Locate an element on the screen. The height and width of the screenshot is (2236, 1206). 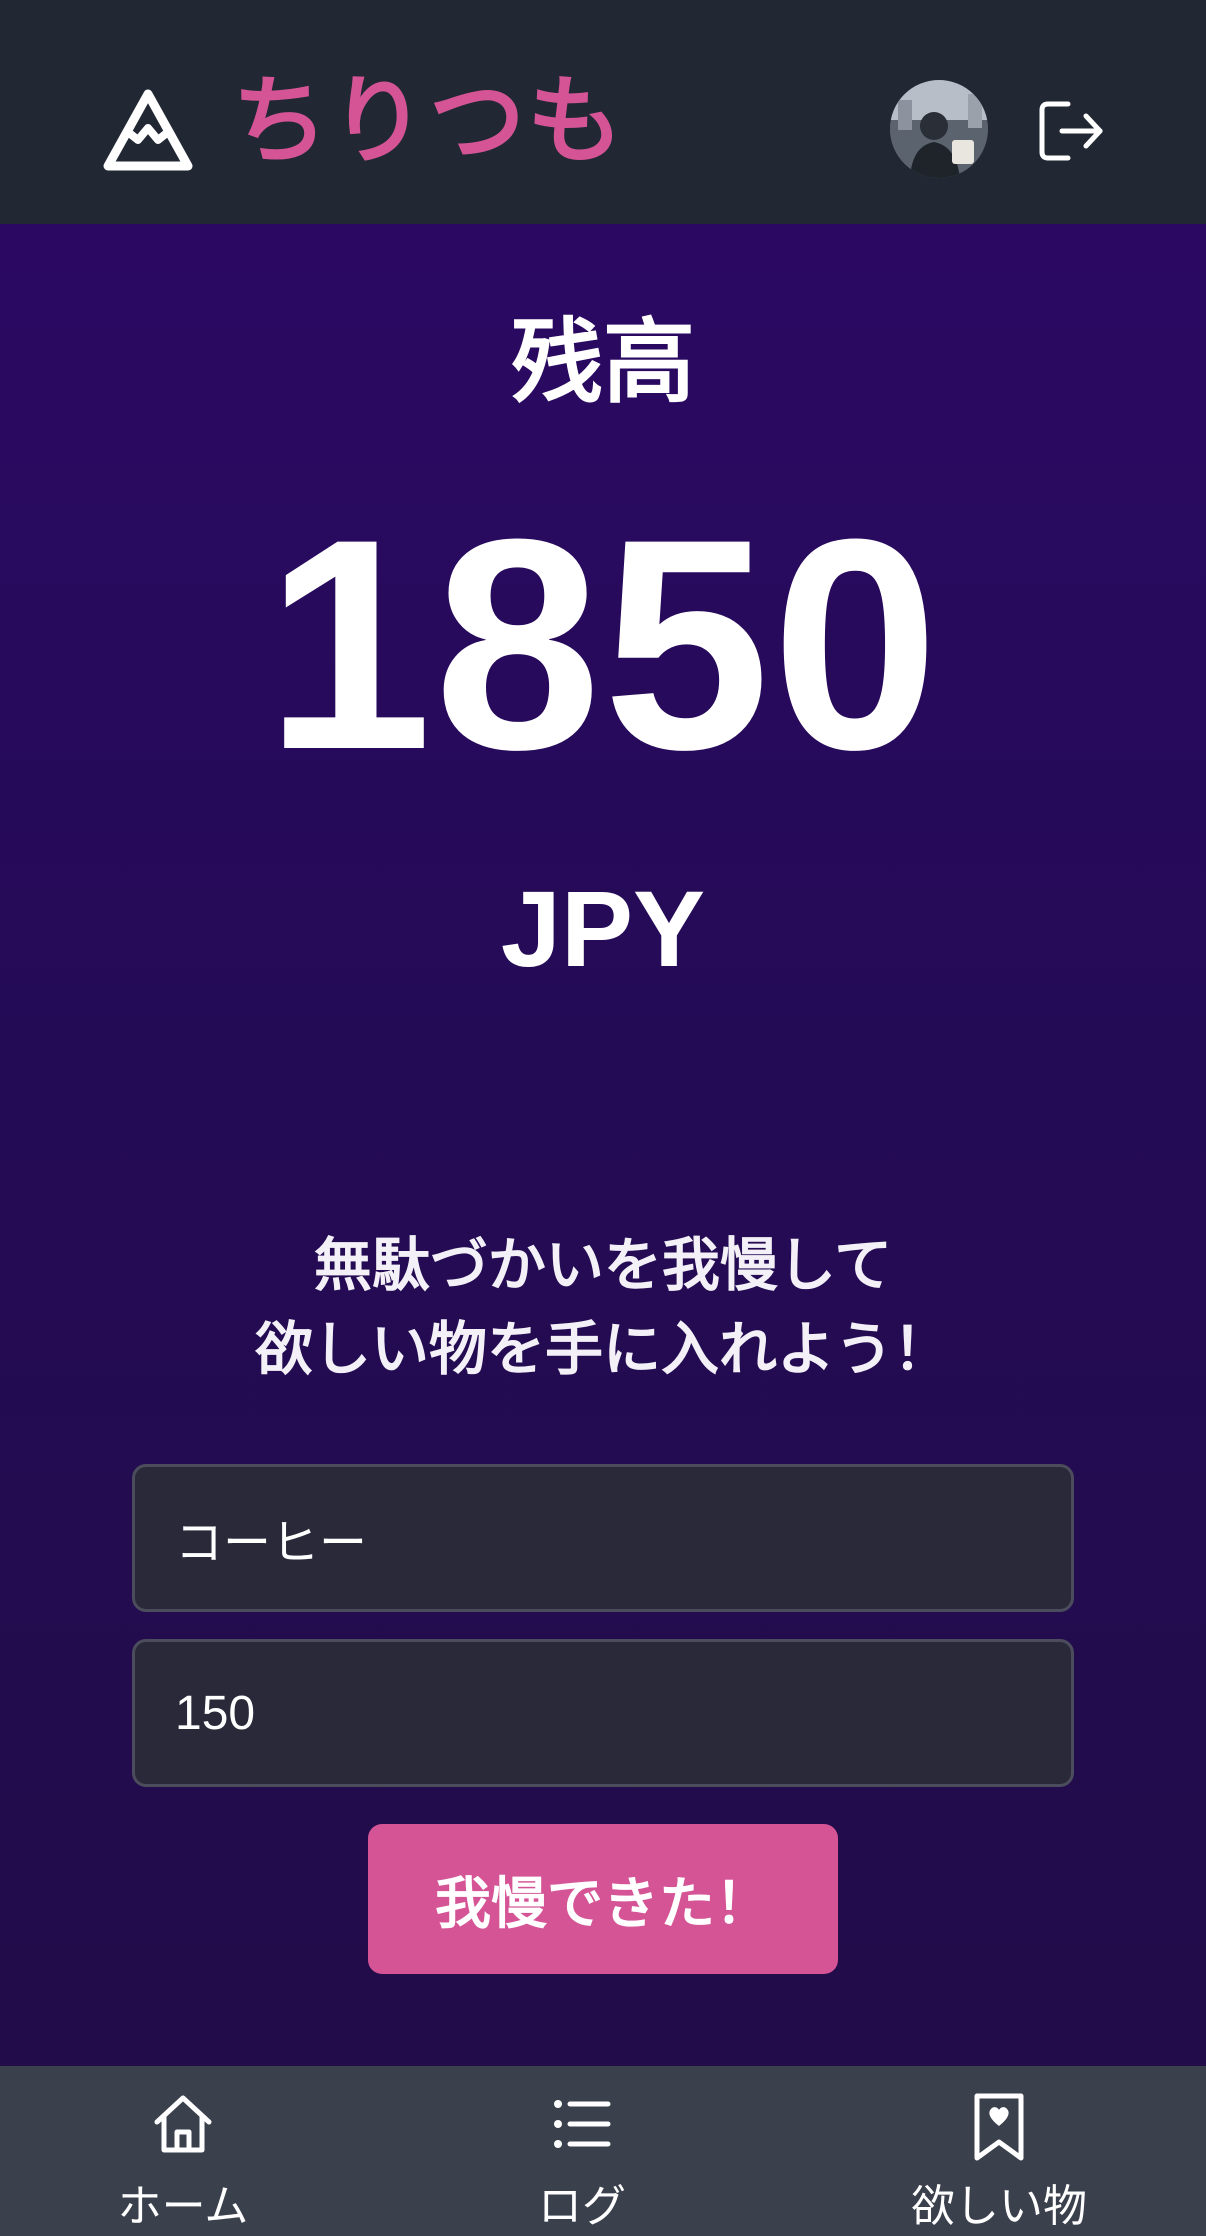
balance-label: 残高 is located at coordinates (602, 363).